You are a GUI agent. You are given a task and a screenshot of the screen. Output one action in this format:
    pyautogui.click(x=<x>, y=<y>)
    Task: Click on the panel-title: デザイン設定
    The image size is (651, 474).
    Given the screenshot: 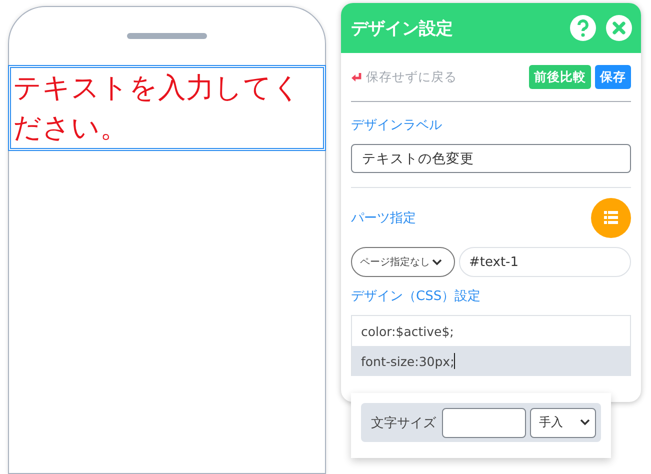 What is the action you would take?
    pyautogui.click(x=402, y=29)
    